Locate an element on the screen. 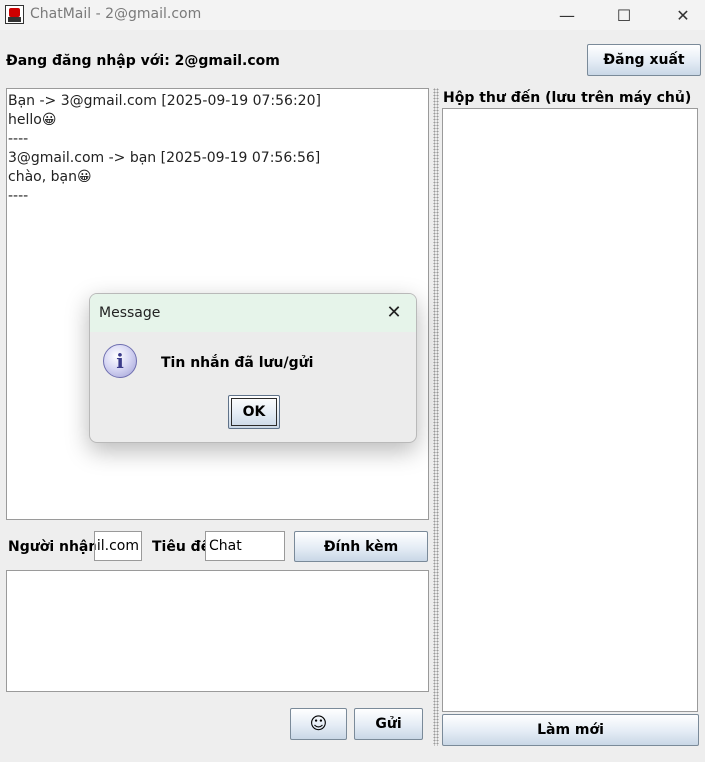 This screenshot has height=762, width=705. minimize-button: — is located at coordinates (567, 15).